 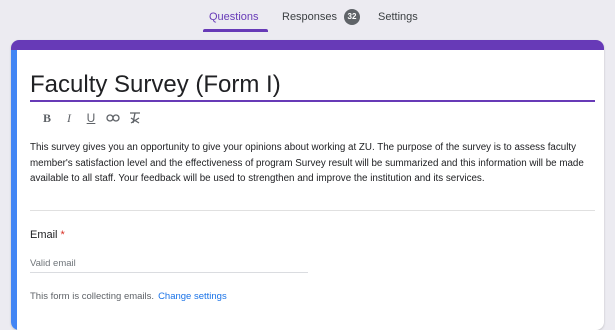 What do you see at coordinates (155, 85) in the screenshot?
I see `form-title: Faculty Survey (Form I)` at bounding box center [155, 85].